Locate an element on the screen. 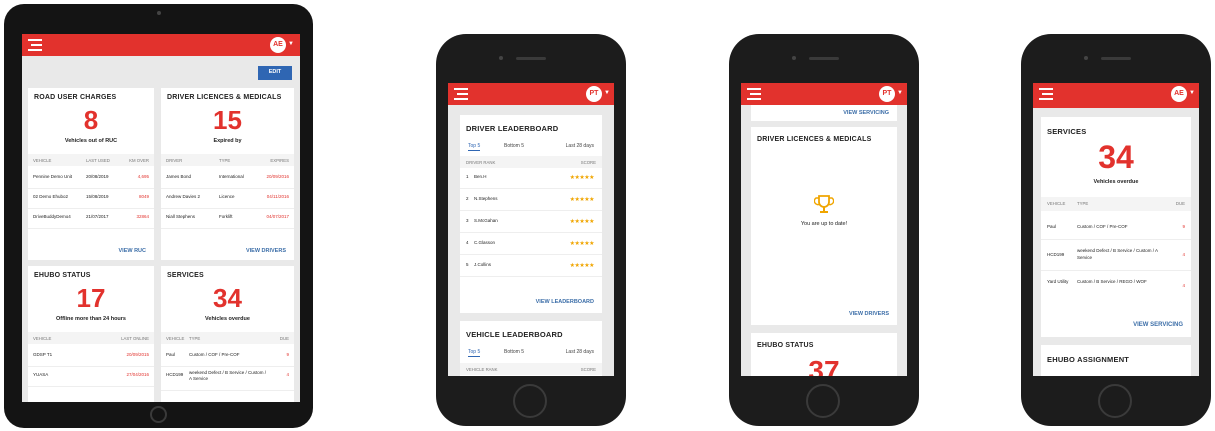 This screenshot has width=1215, height=431. tablet-home-button is located at coordinates (158, 414).